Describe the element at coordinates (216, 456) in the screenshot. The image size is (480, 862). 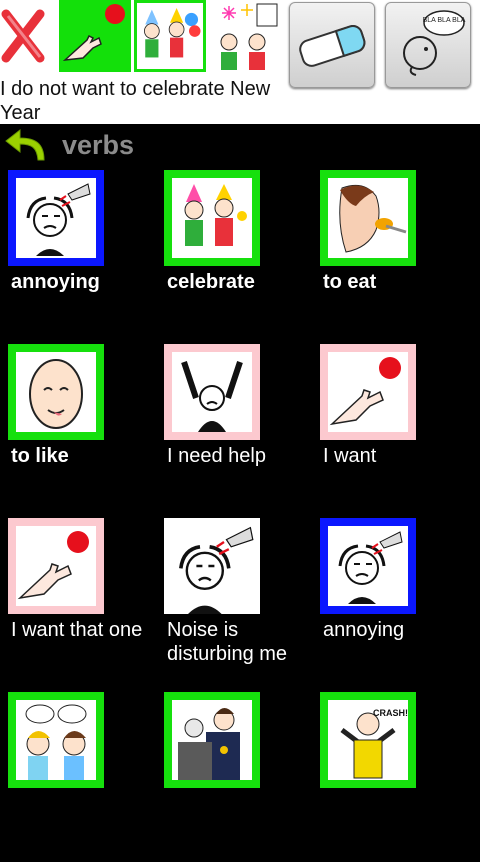
I see `symbol-label: I need help` at that location.